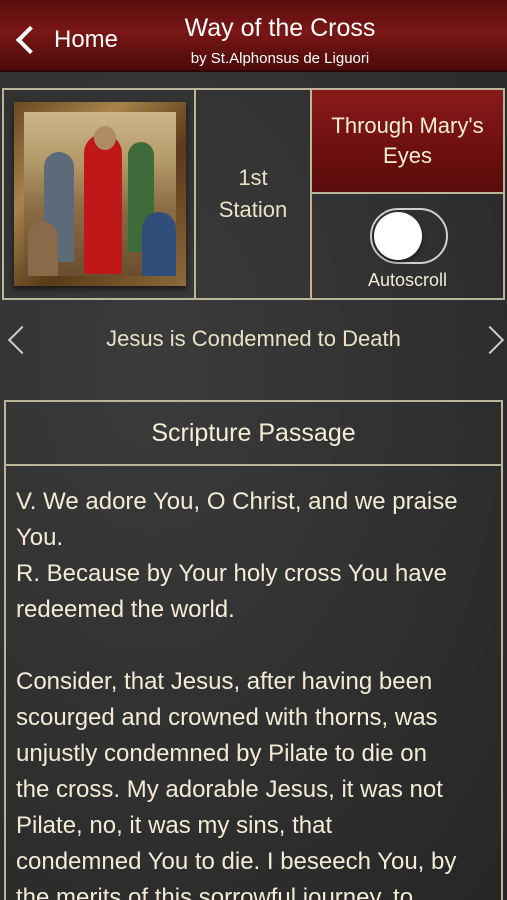  I want to click on page-subtitle: by St.Alphonsus de Liguori, so click(280, 58).